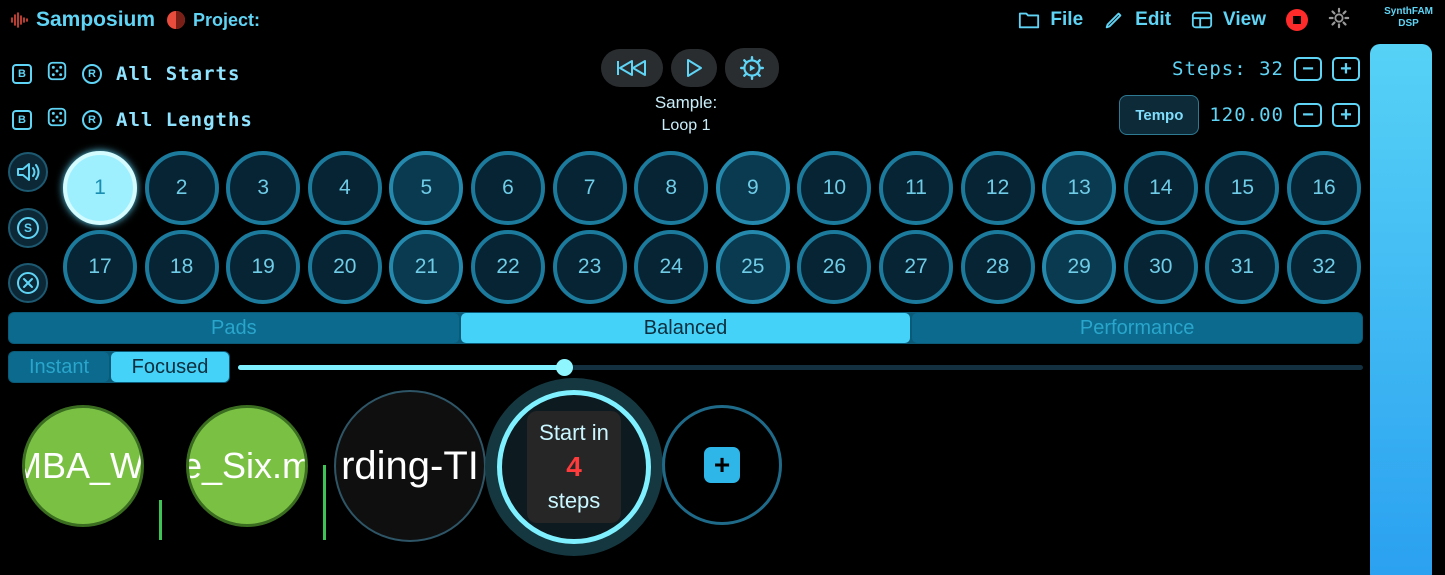 This screenshot has height=575, width=1445. I want to click on brand-logo: SynthFAM DSP, so click(1408, 18).